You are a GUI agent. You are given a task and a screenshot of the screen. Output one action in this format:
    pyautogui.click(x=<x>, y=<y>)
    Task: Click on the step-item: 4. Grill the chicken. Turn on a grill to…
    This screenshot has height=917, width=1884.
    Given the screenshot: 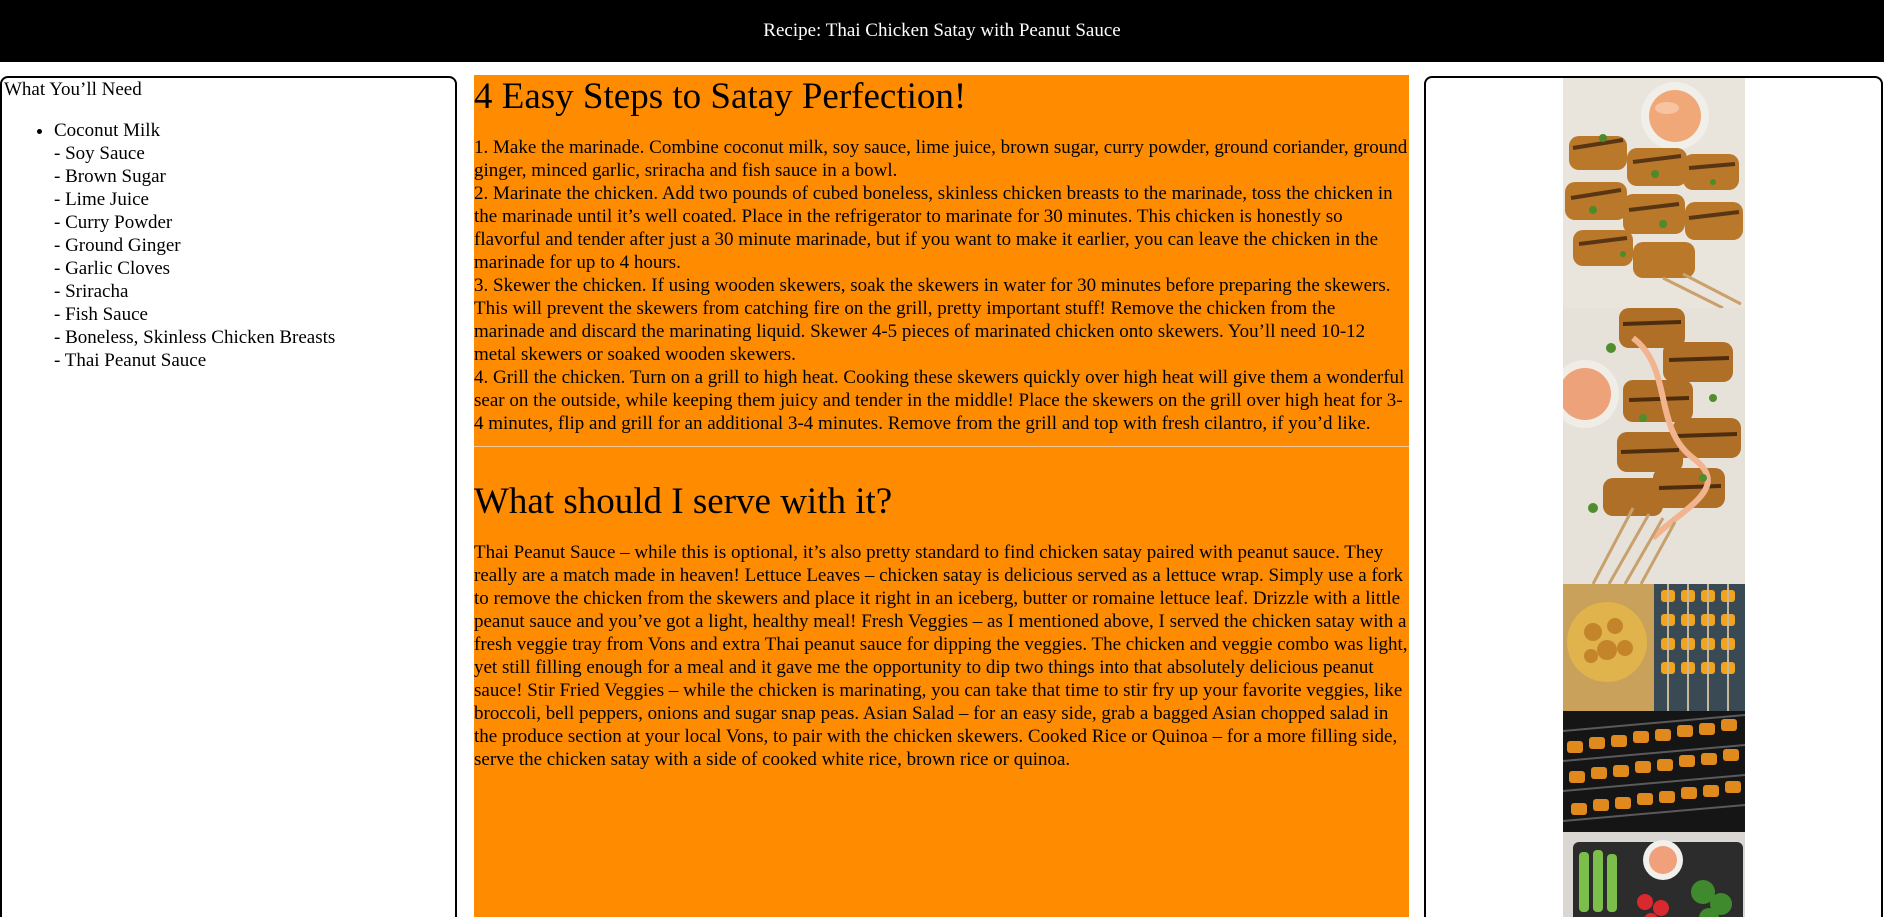 What is the action you would take?
    pyautogui.click(x=939, y=400)
    